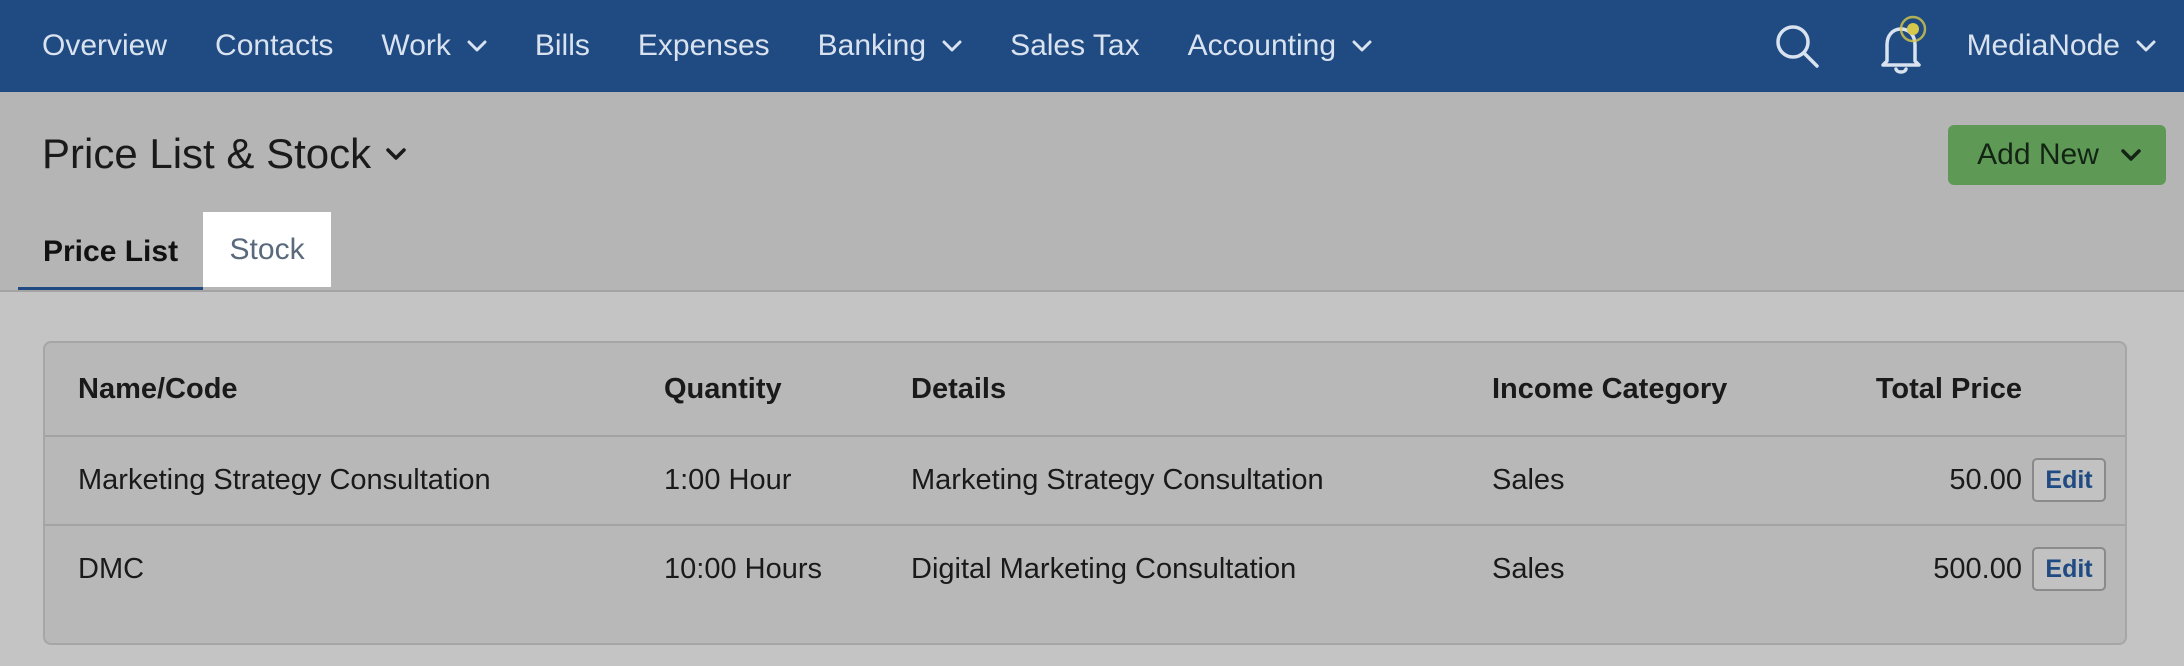  What do you see at coordinates (158, 389) in the screenshot?
I see `column-header-name: Name/Code` at bounding box center [158, 389].